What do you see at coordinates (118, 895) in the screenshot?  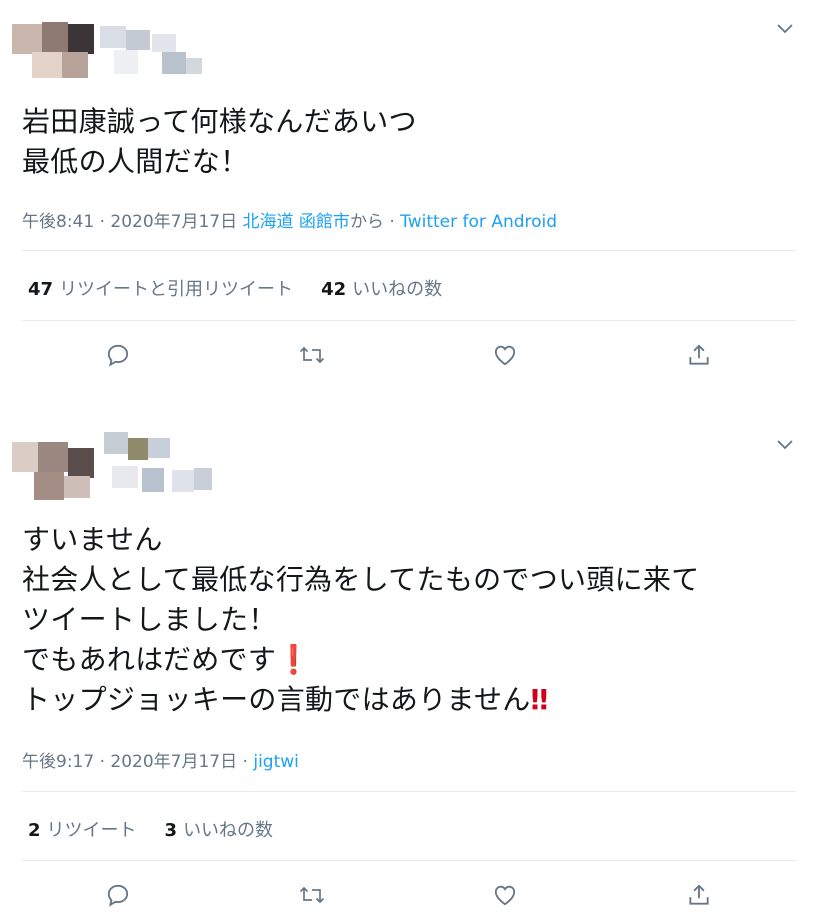 I see `reply-icon` at bounding box center [118, 895].